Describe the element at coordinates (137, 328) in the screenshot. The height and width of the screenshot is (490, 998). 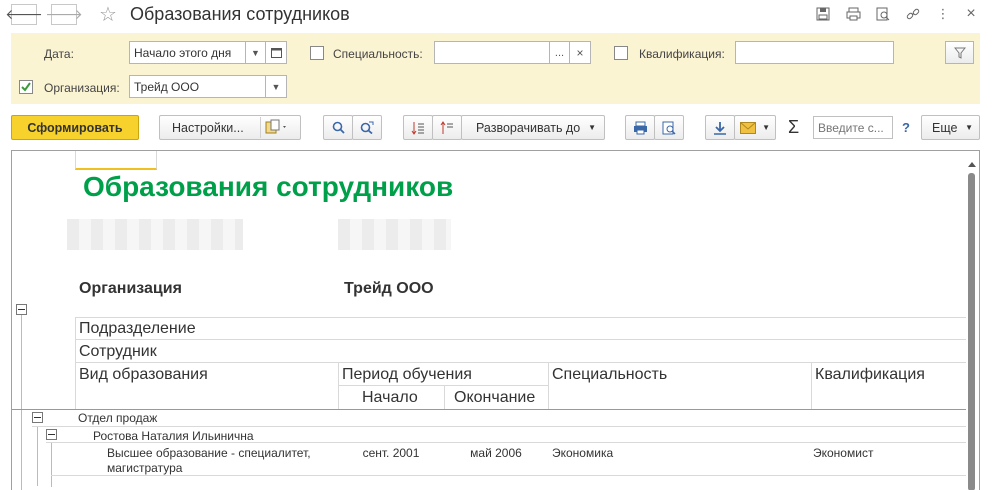
I see `header-department: Подразделение` at that location.